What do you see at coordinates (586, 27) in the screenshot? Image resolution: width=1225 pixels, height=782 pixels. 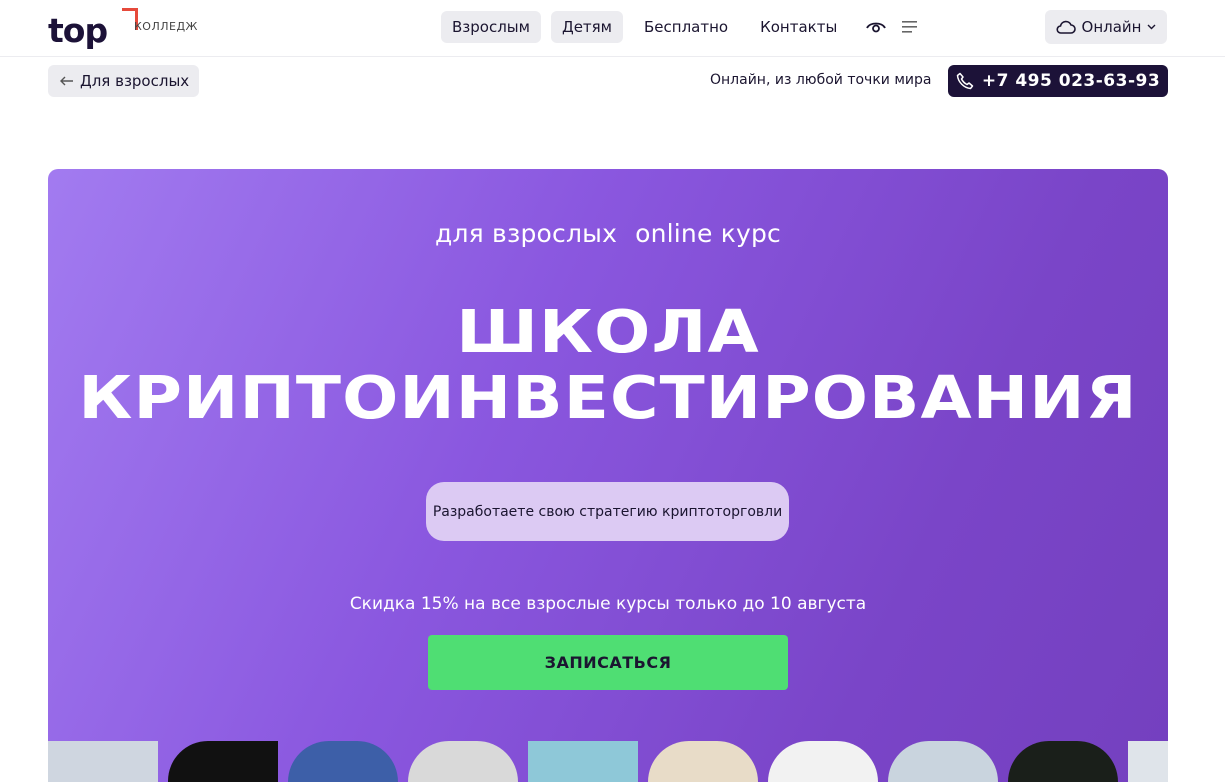 I see `nav-item-kids: Детям` at bounding box center [586, 27].